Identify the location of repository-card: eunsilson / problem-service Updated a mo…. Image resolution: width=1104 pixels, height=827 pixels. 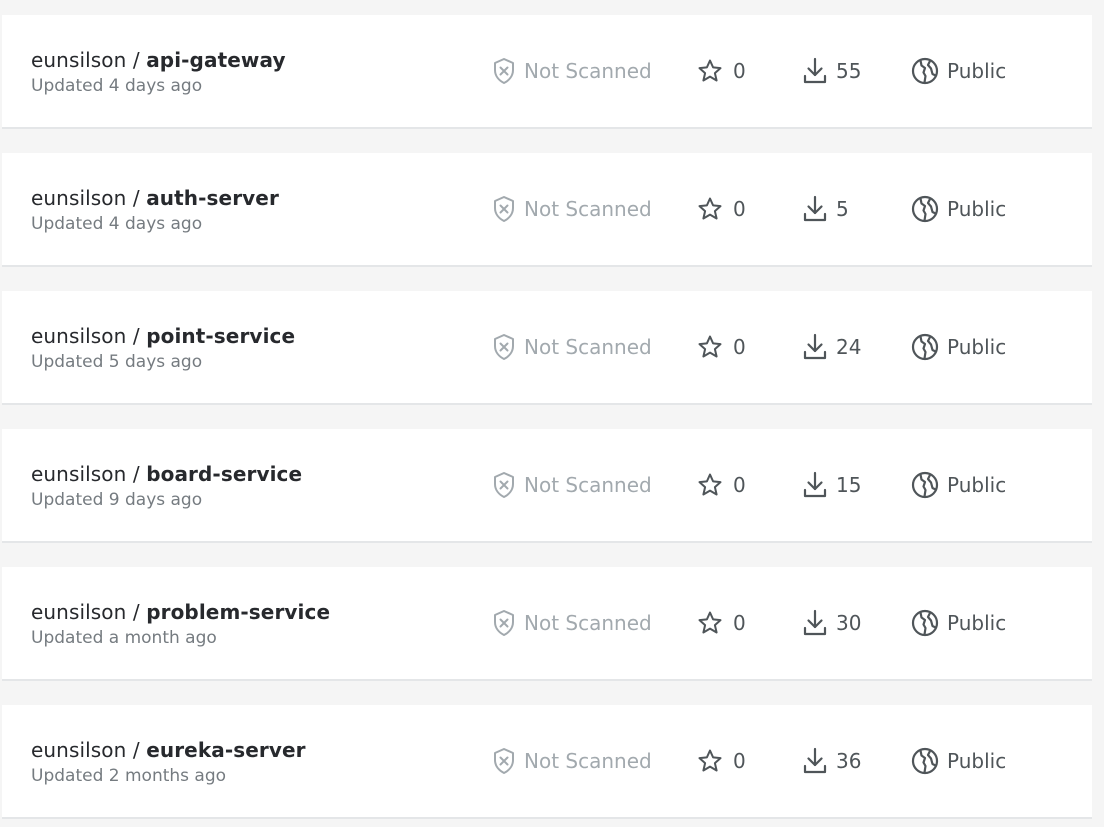
(547, 624).